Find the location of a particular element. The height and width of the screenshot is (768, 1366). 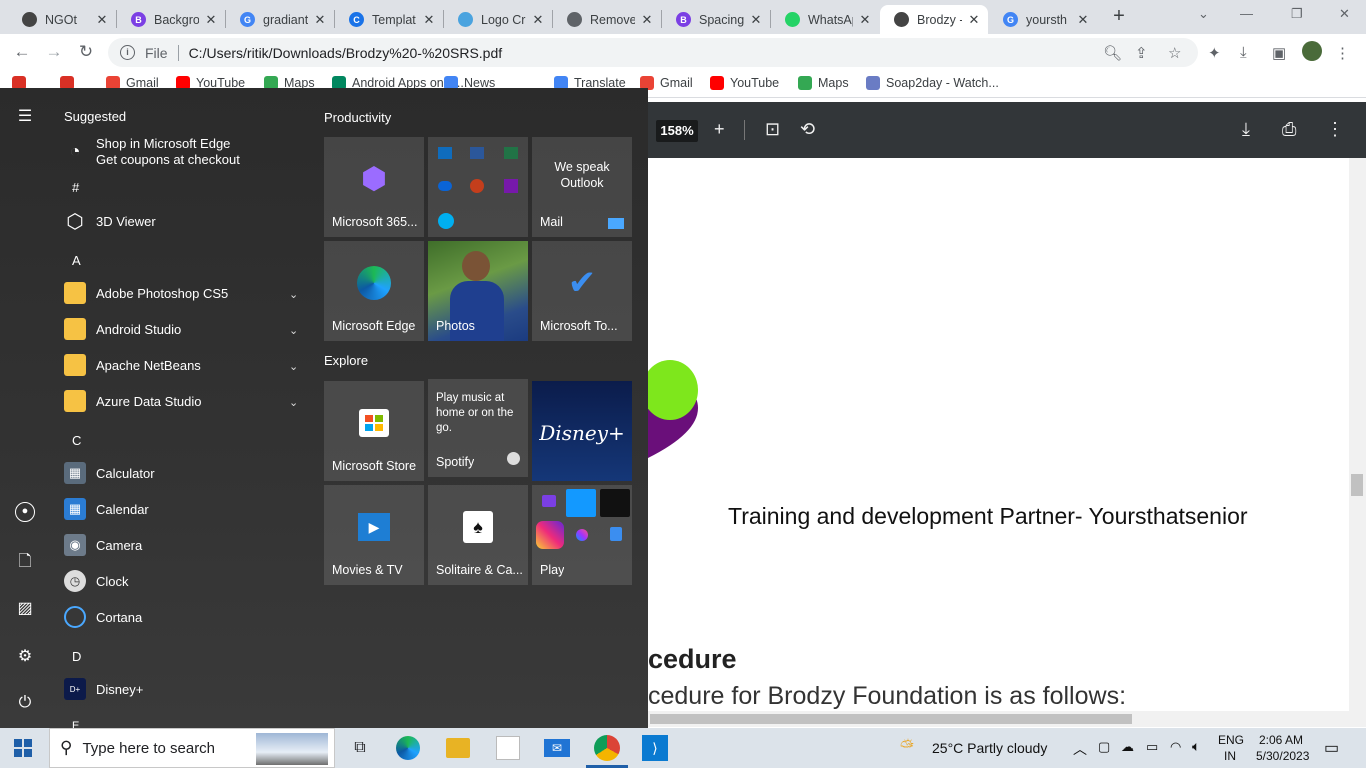

tile-disney-plus: Disney+ is located at coordinates (582, 431).